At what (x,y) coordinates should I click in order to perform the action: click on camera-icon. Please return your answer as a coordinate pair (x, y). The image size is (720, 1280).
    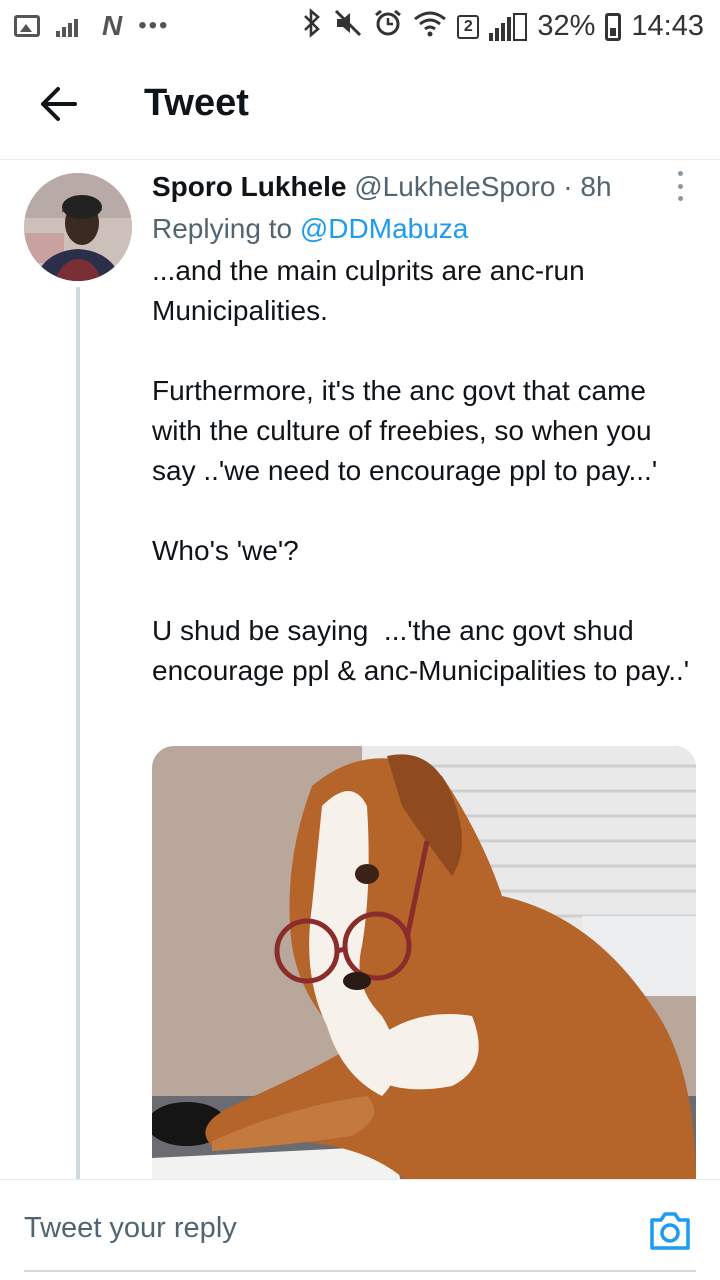
    Looking at the image, I should click on (670, 1231).